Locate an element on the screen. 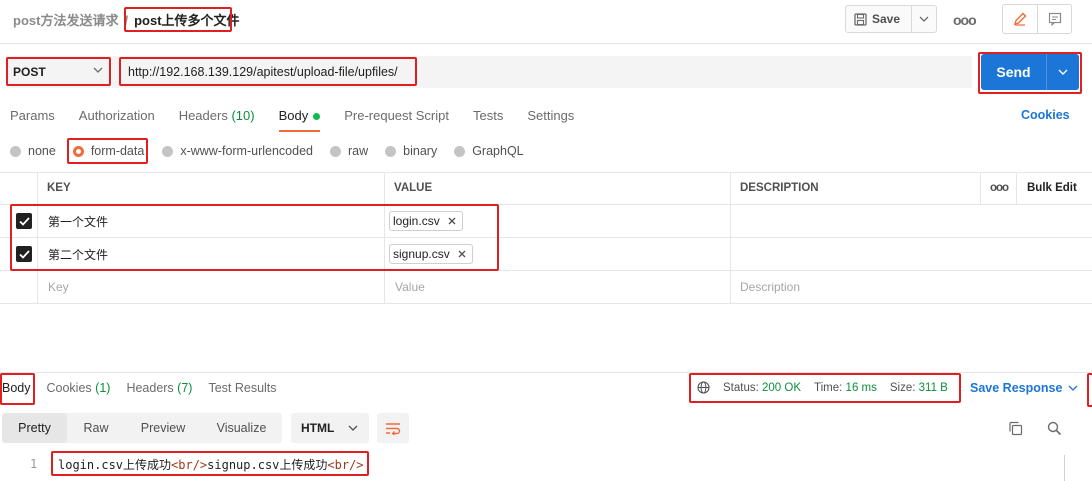  tab-tests: Tests is located at coordinates (488, 115).